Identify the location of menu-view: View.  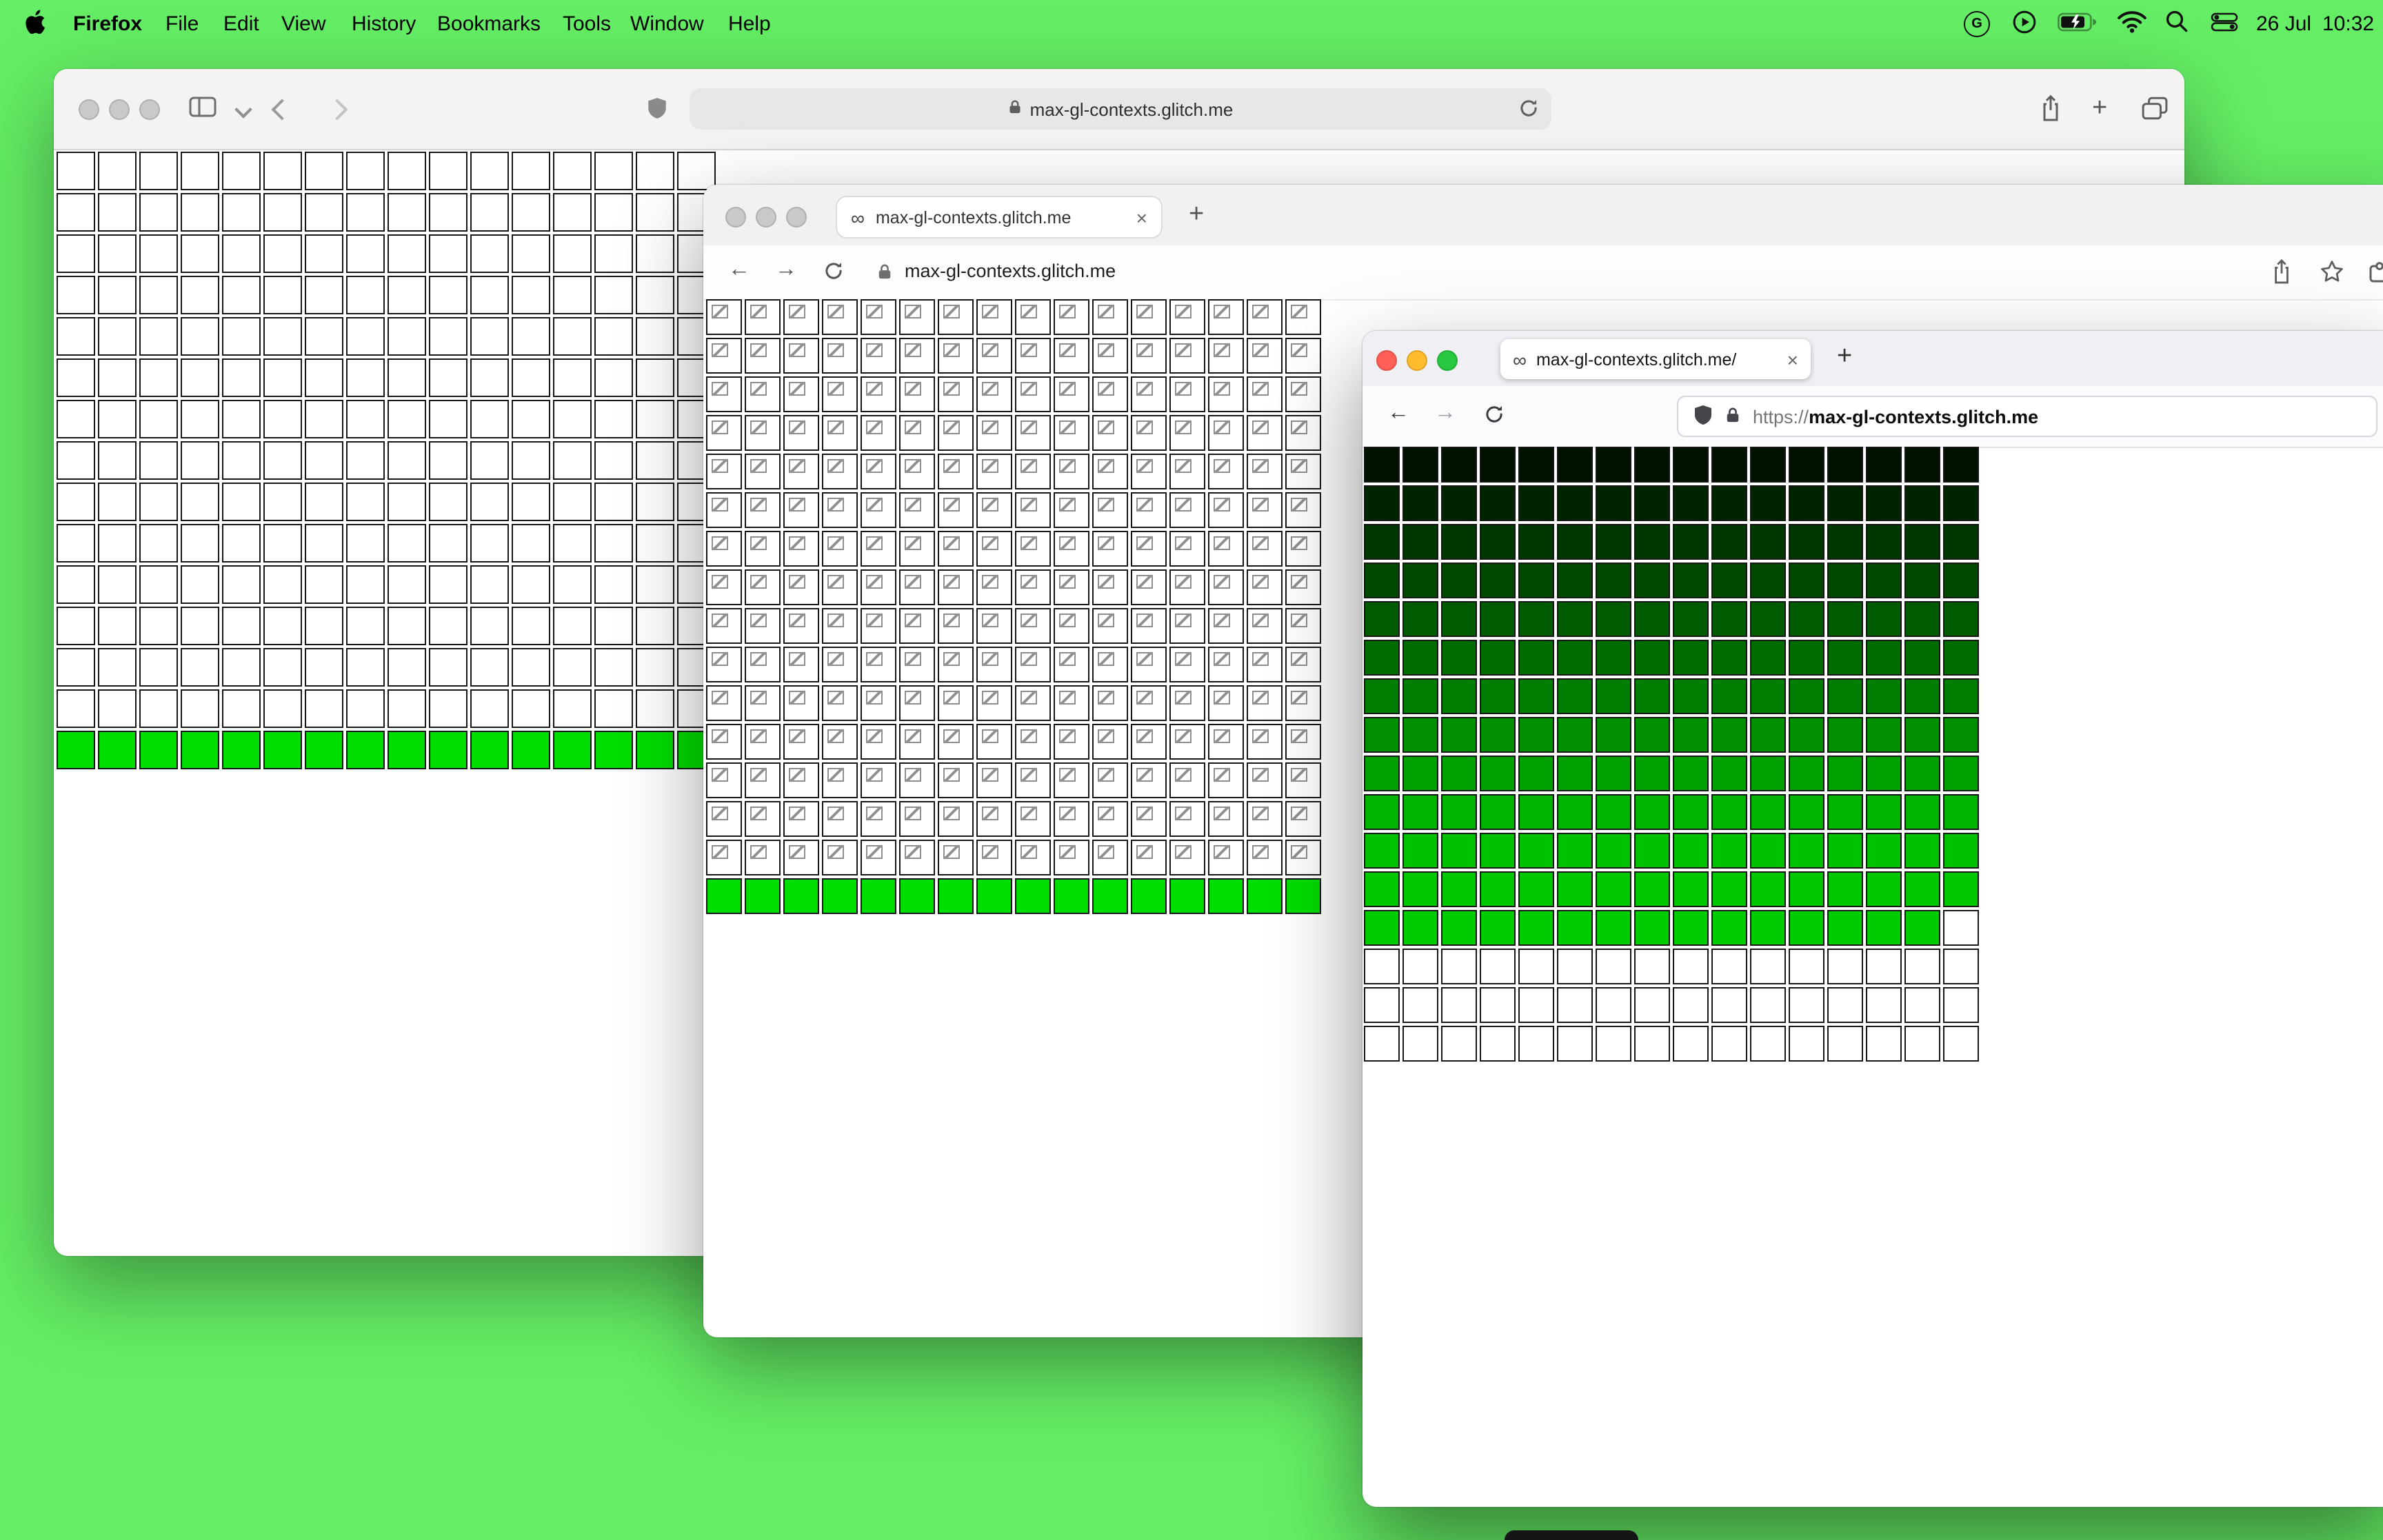
(303, 24).